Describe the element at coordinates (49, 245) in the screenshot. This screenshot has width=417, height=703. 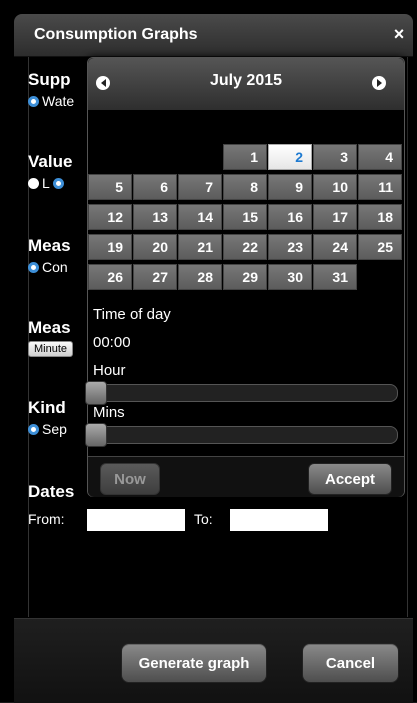
I see `measure-title: Meas` at that location.